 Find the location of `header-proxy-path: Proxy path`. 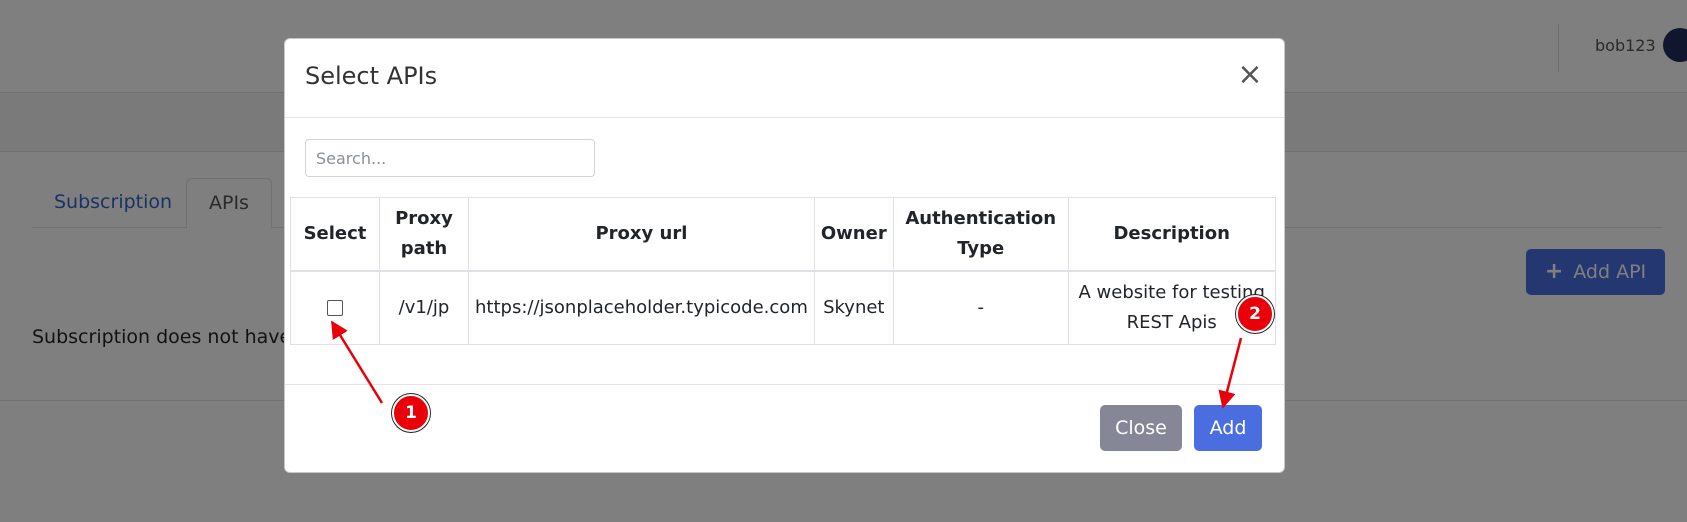

header-proxy-path: Proxy path is located at coordinates (424, 234).